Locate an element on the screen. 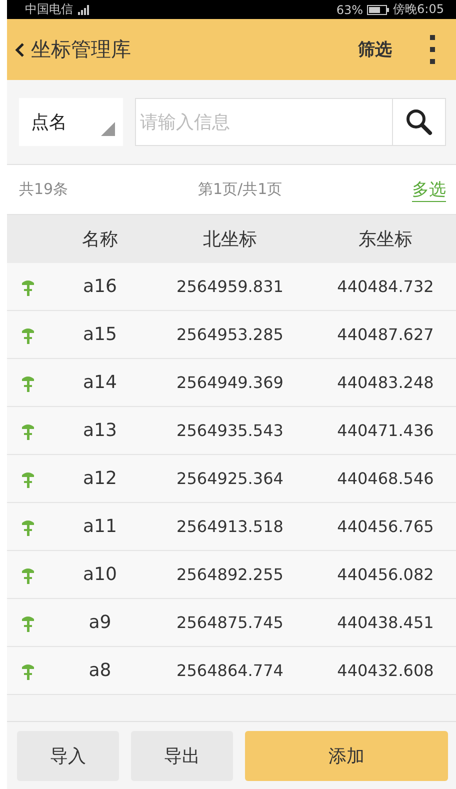  table-cell-text: 440471.436 is located at coordinates (385, 430).